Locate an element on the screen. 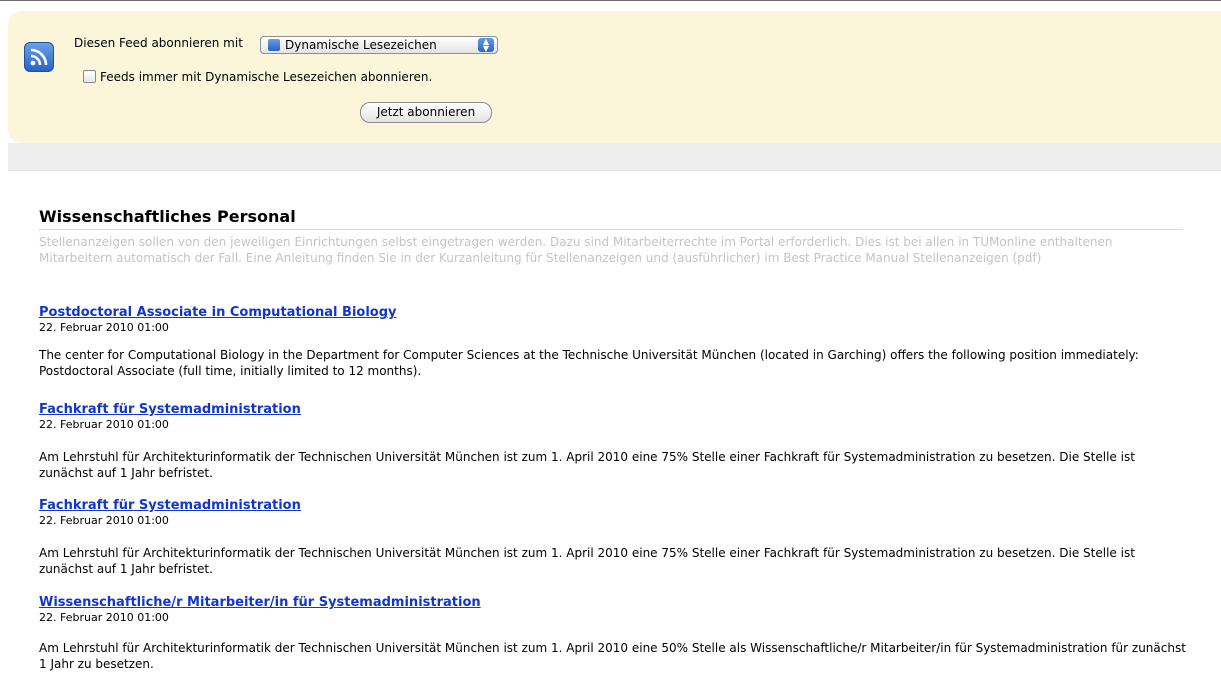 The height and width of the screenshot is (677, 1221). chevron-up-down-icon: ▲ ▼ is located at coordinates (486, 45).